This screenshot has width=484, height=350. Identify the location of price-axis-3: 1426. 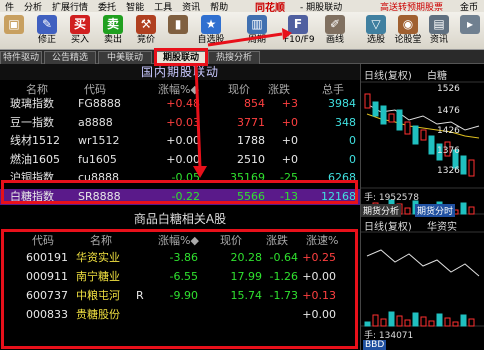
(448, 131).